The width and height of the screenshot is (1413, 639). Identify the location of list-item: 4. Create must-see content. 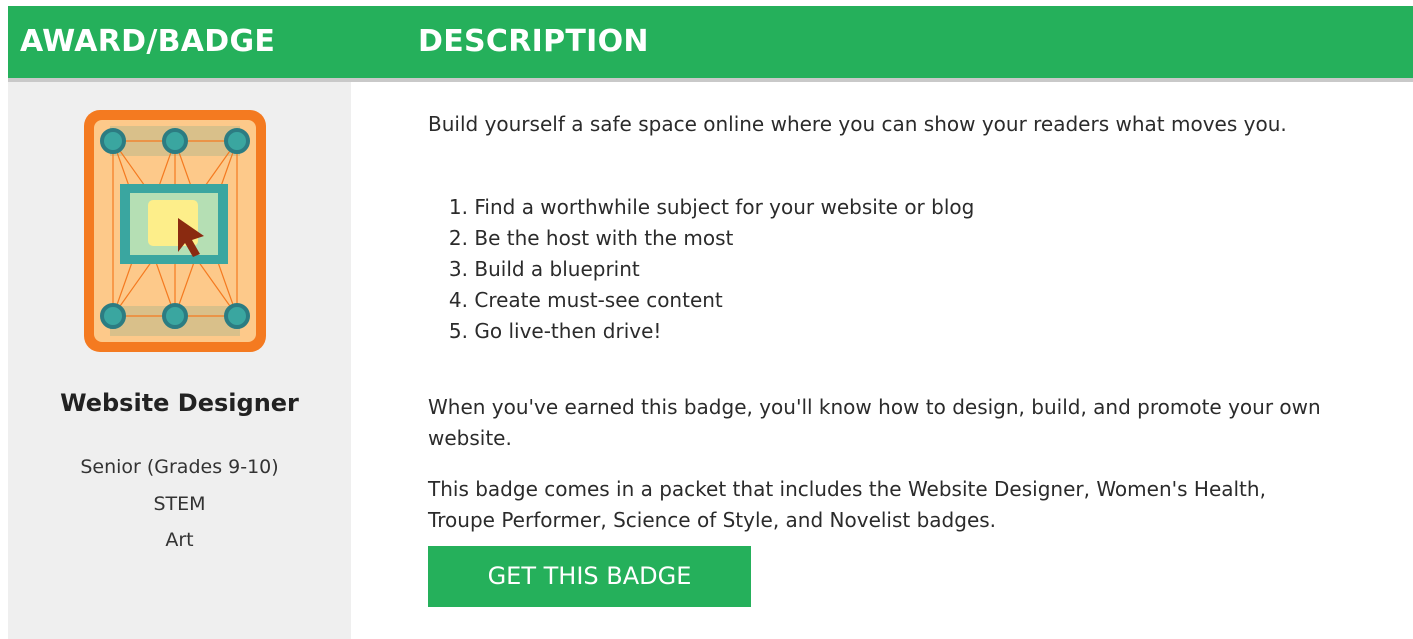
(585, 300).